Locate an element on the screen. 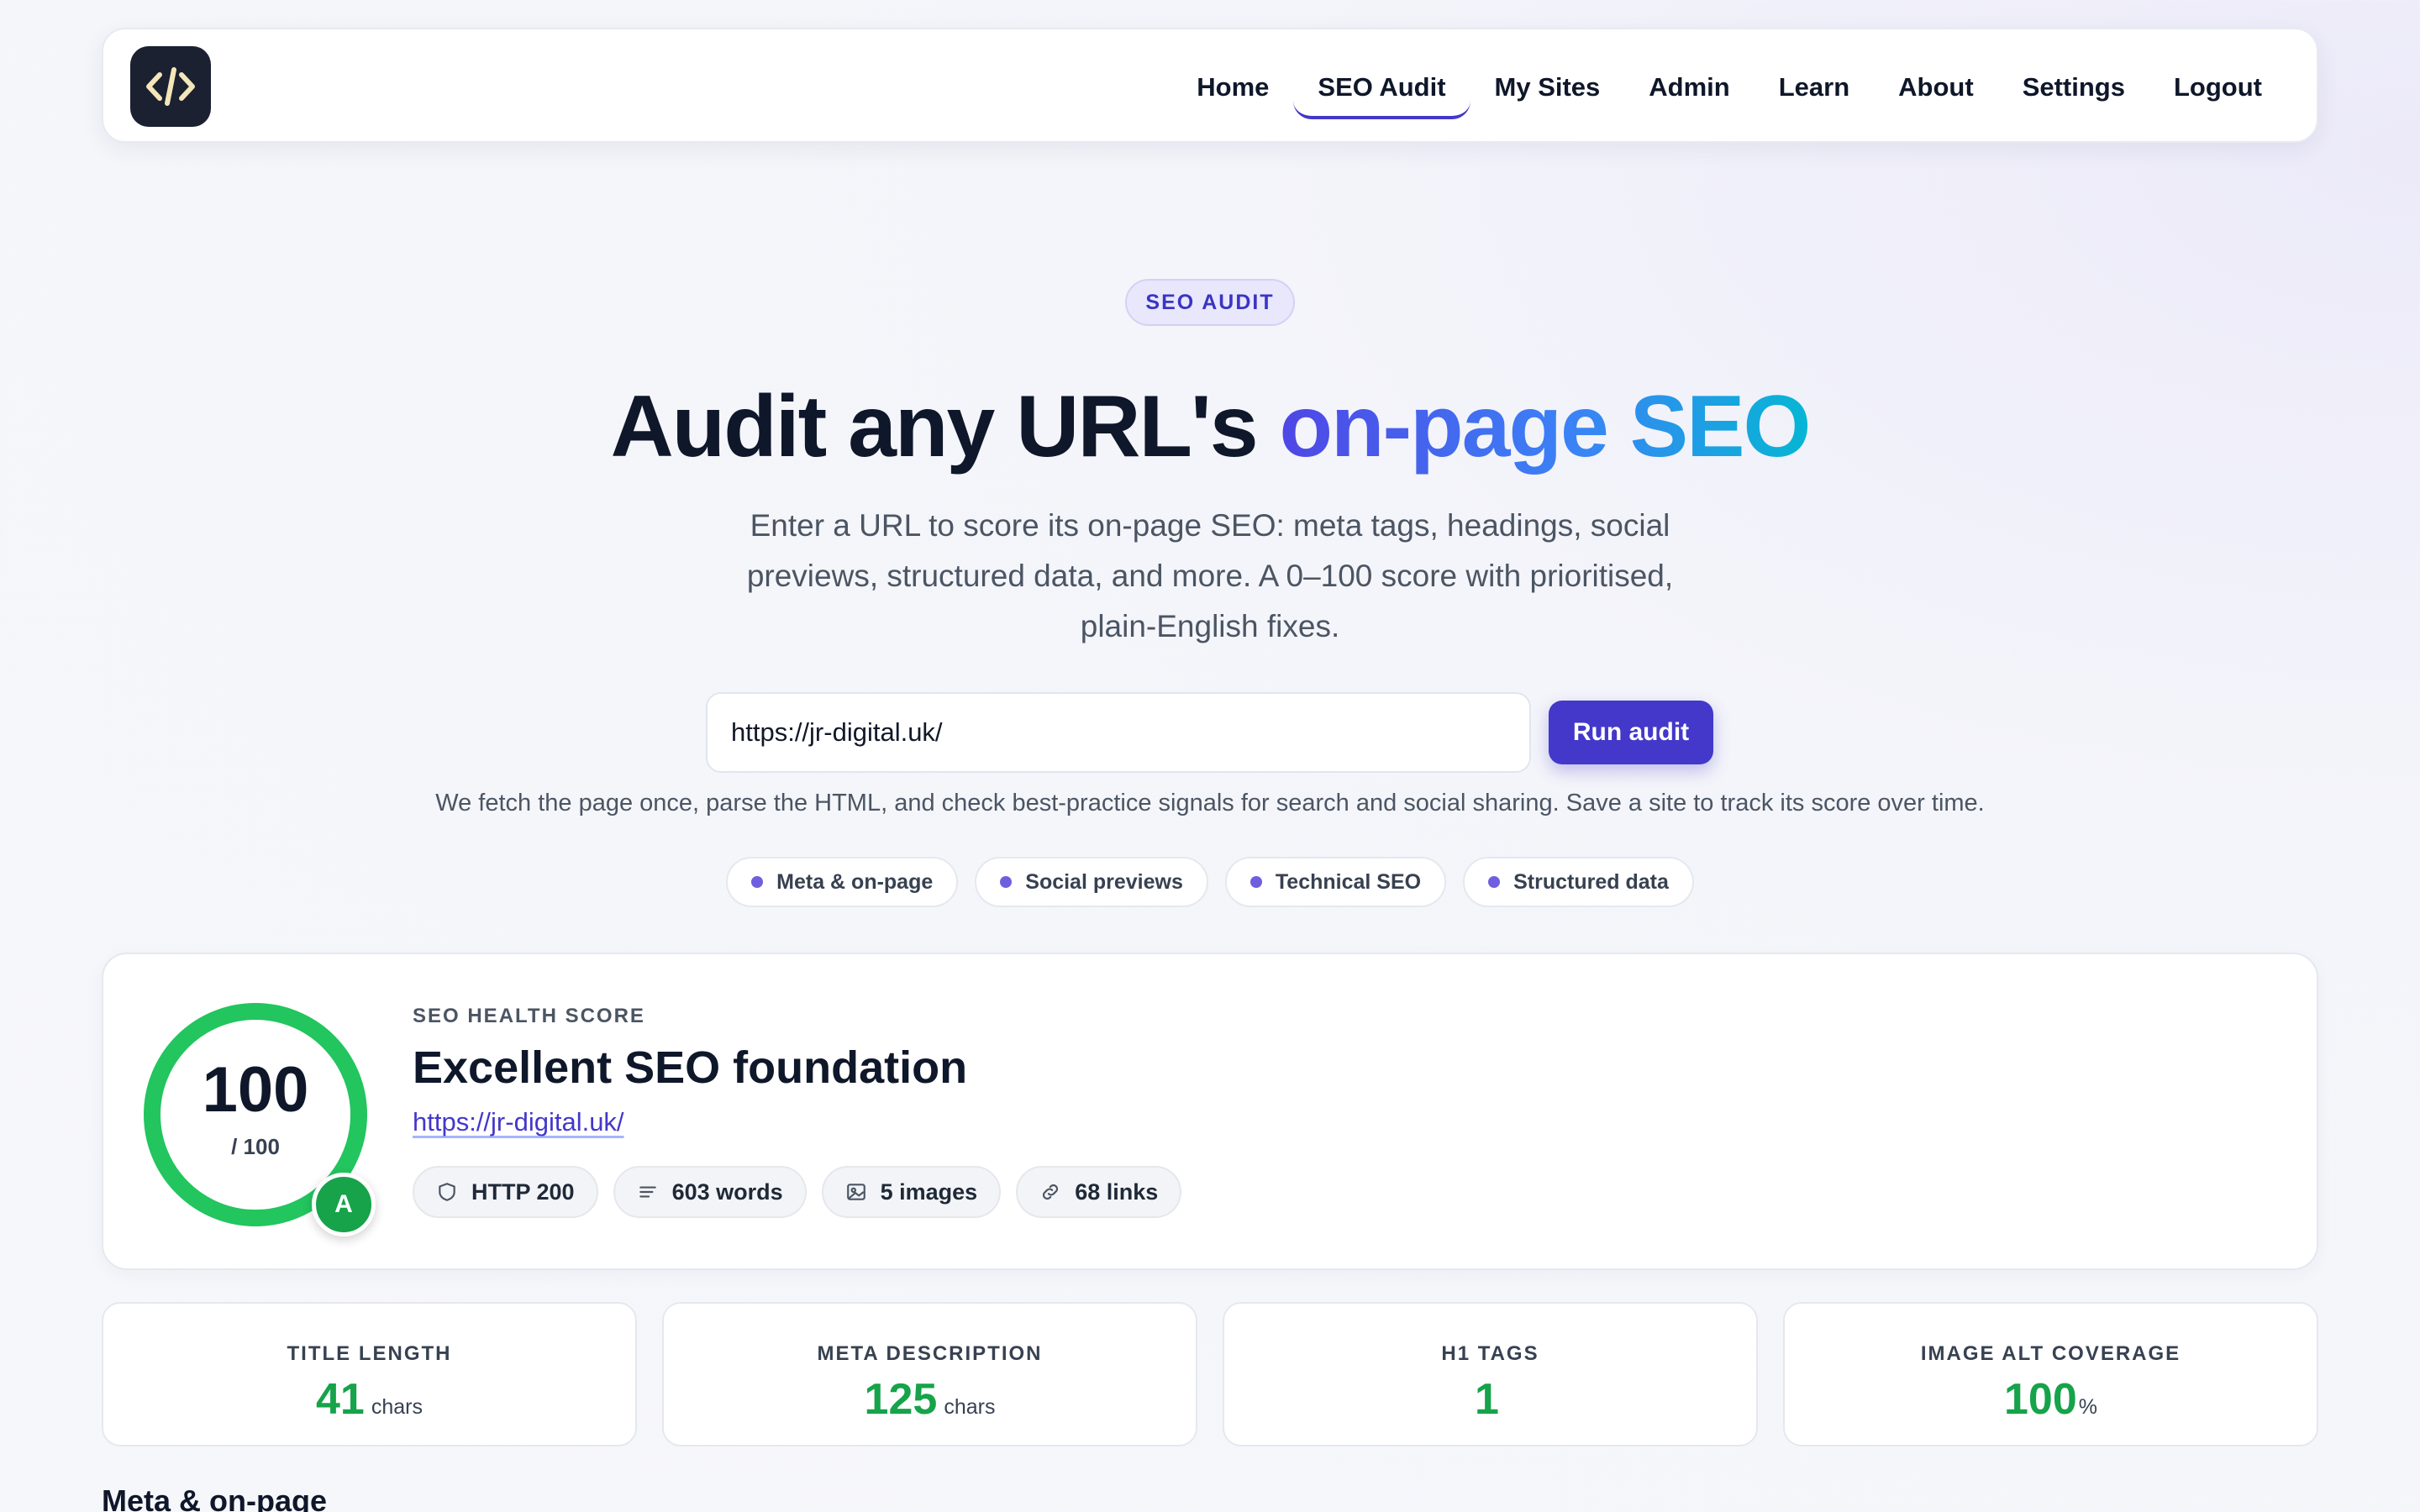 The height and width of the screenshot is (1512, 2420). stat-http: HTTP 200 is located at coordinates (506, 1192).